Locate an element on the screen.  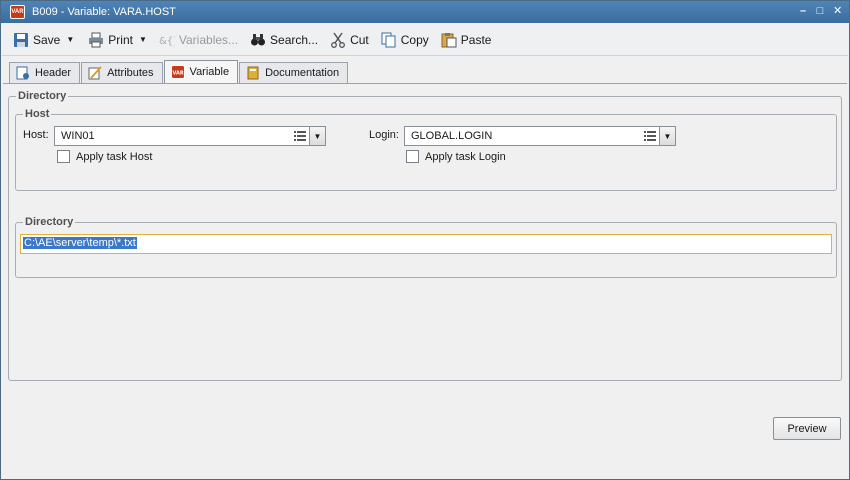
directory-path-field: C:\AE\server\temp\*.txt is located at coordinates (426, 244).